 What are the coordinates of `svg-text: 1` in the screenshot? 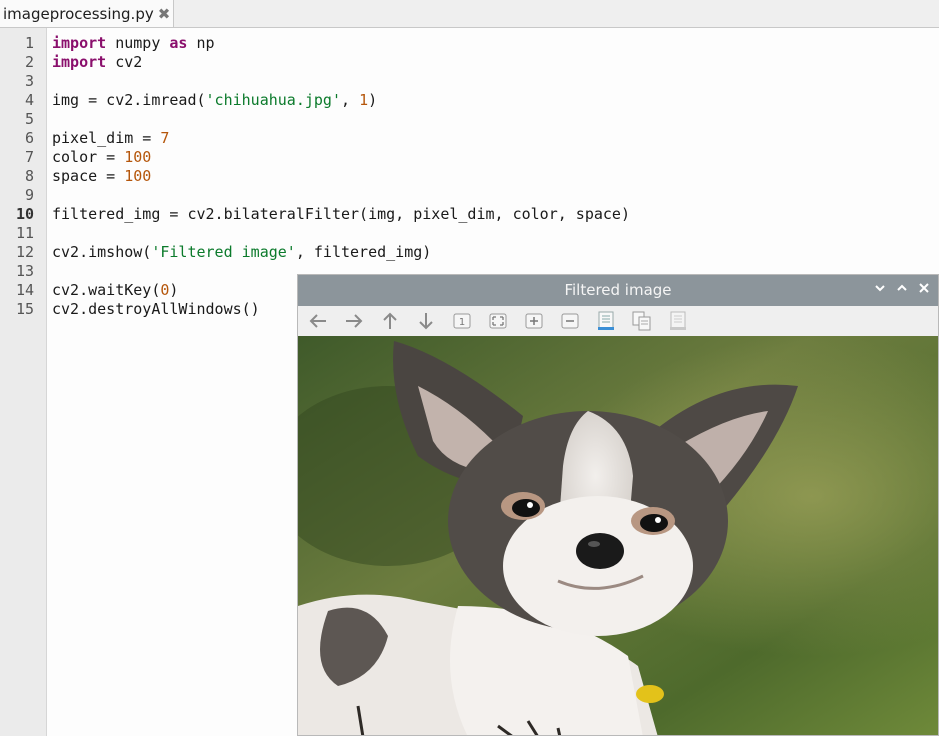 It's located at (462, 322).